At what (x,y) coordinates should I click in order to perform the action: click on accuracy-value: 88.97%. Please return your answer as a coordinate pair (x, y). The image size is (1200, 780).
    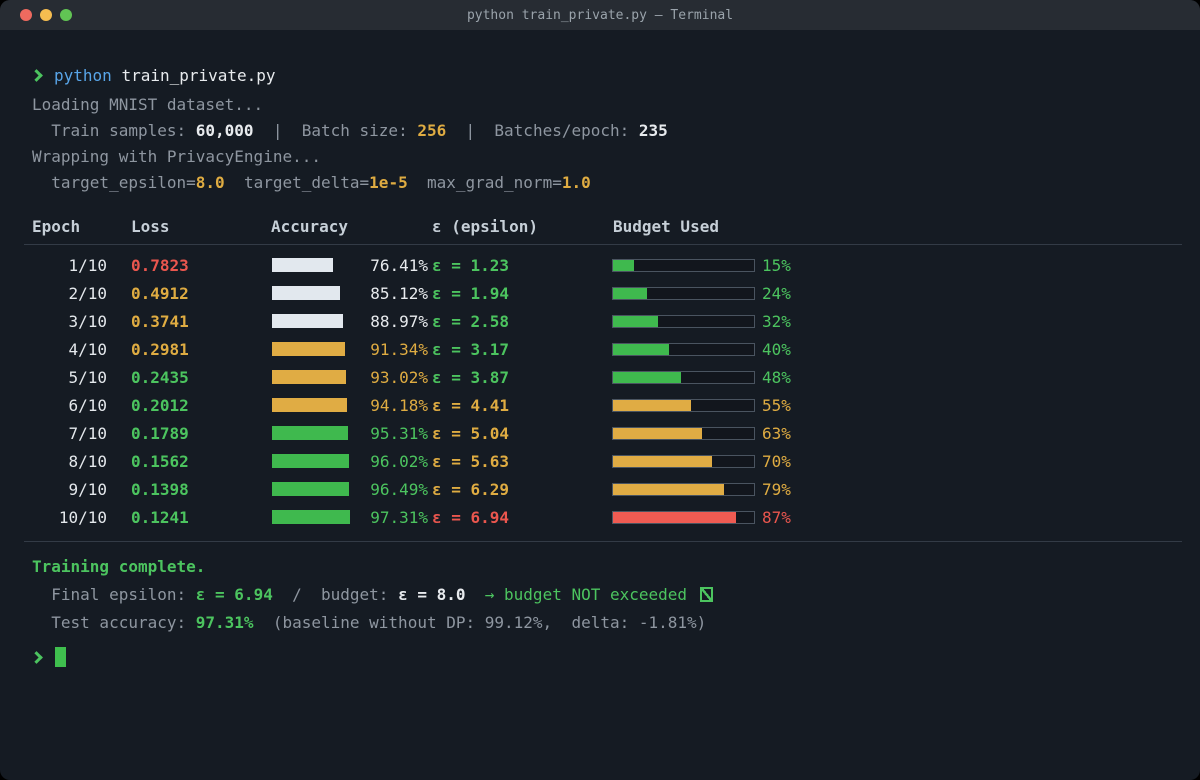
    Looking at the image, I should click on (399, 321).